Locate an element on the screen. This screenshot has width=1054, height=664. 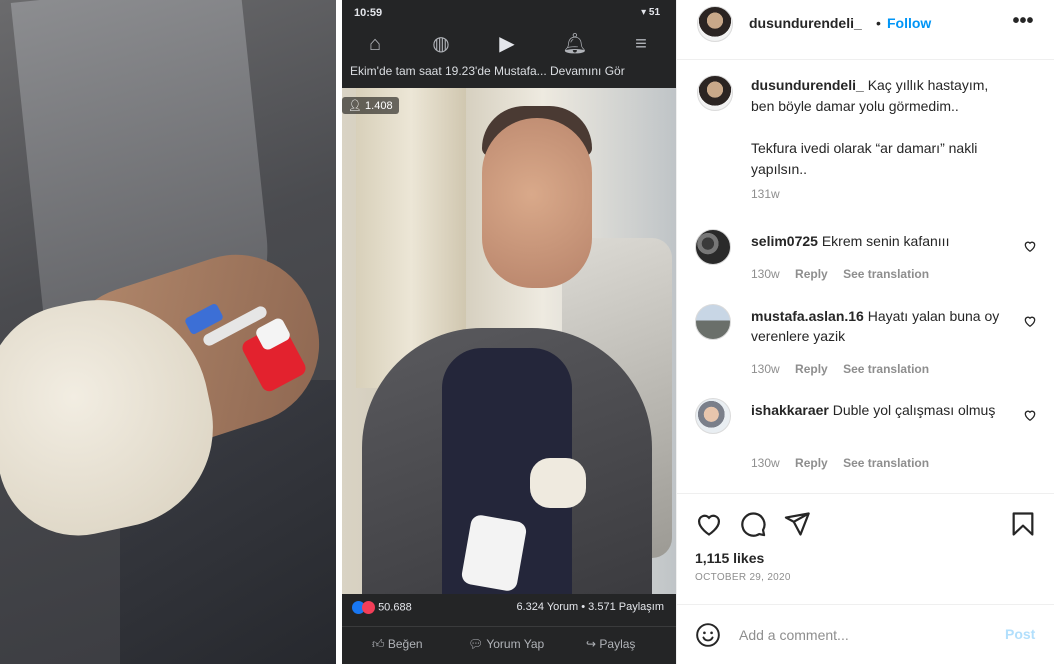
post-date: OCTOBER 29, 2020 is located at coordinates (743, 577).